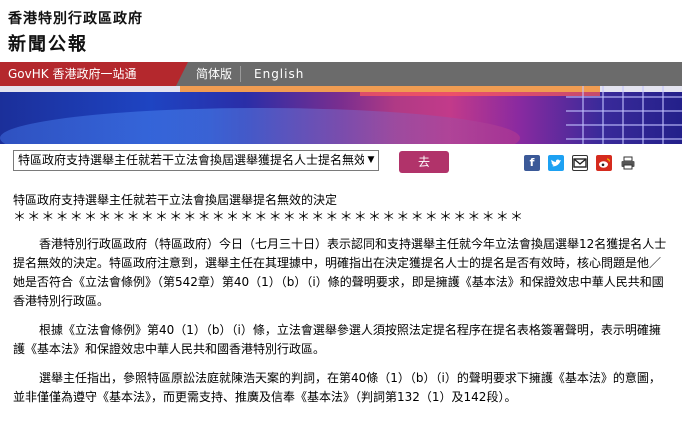 The width and height of the screenshot is (682, 435). Describe the element at coordinates (175, 200) in the screenshot. I see `article-headline: 特區政府支持選舉主任就若干立法會換屆選舉提名無效的決定` at that location.